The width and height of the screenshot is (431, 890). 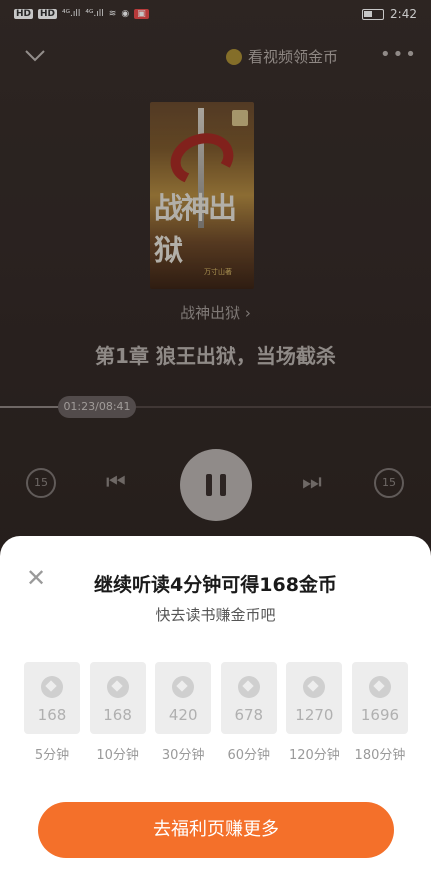 I want to click on reward-item: 420 30分钟, so click(x=183, y=712).